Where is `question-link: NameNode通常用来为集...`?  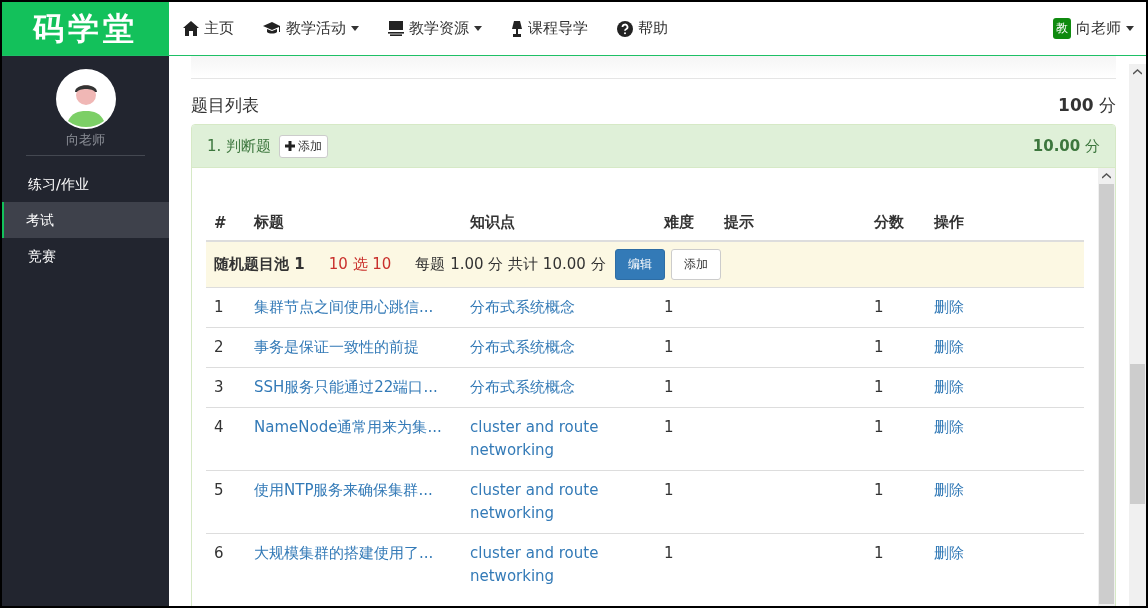 question-link: NameNode通常用来为集... is located at coordinates (354, 427).